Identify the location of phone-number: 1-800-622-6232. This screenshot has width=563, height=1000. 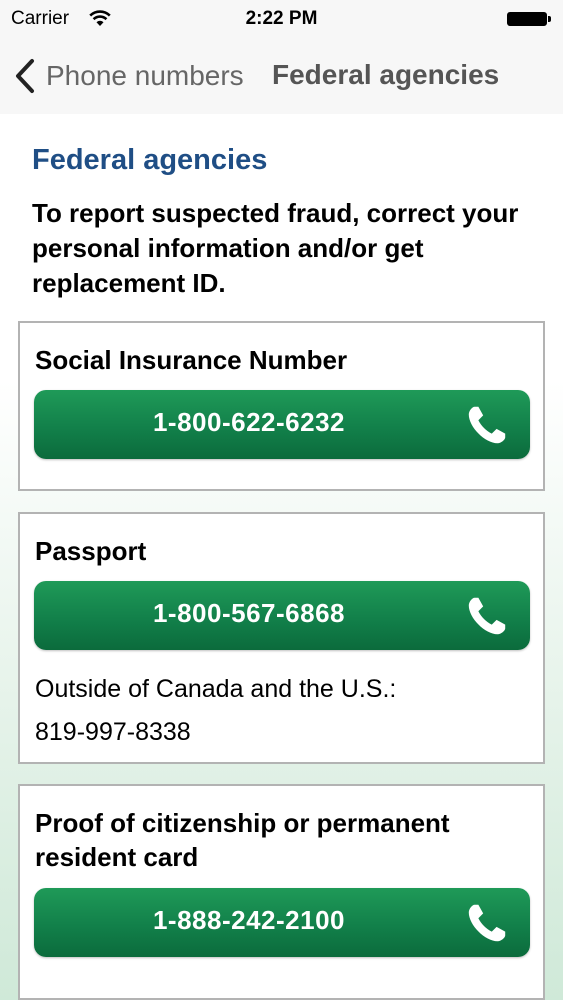
(249, 422).